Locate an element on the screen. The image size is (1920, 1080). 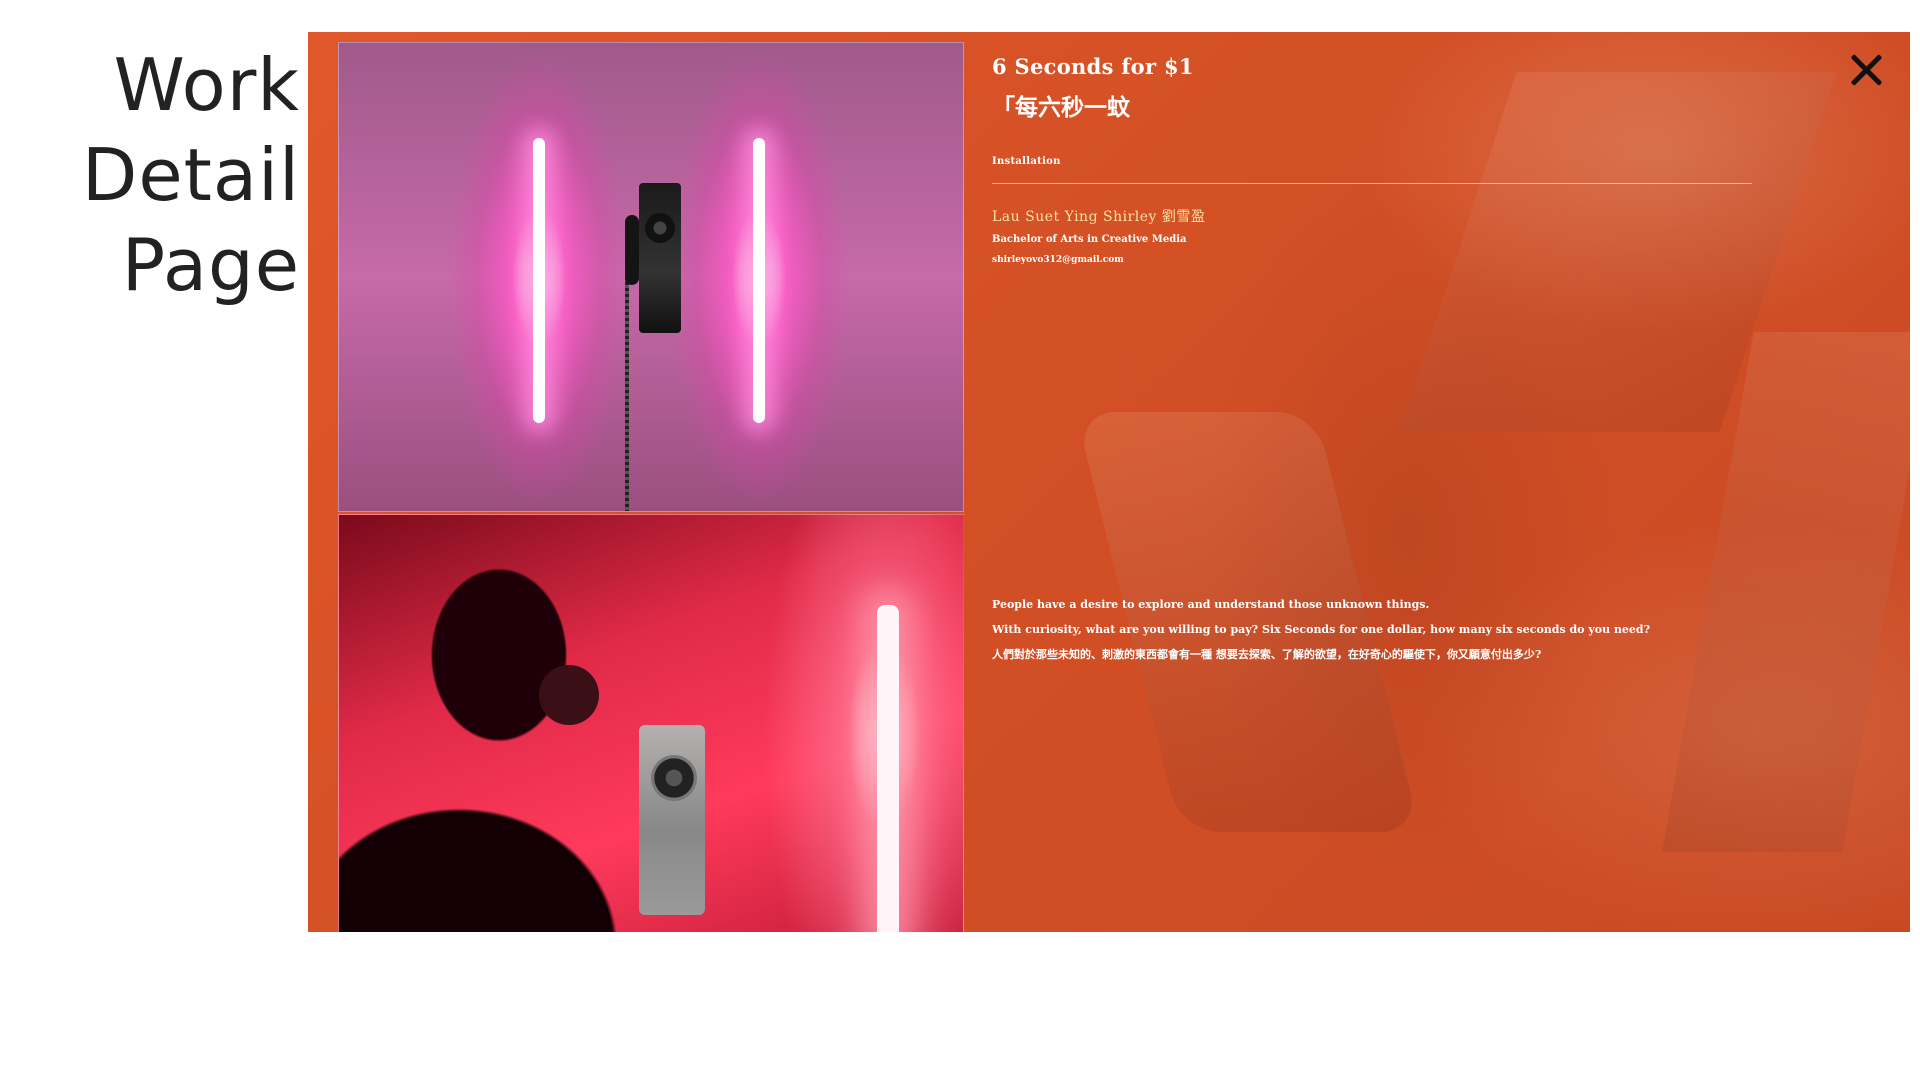
page-heading: Work Detail Page is located at coordinates (180, 175).